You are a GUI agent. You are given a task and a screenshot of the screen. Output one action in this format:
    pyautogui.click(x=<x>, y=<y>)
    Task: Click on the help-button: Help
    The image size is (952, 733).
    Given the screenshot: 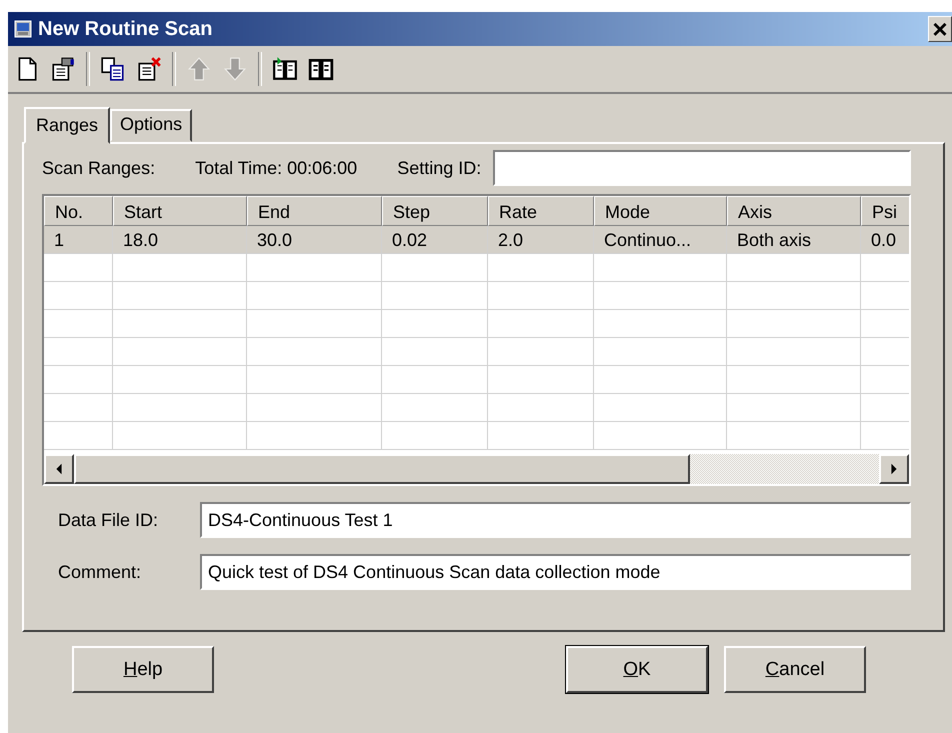 What is the action you would take?
    pyautogui.click(x=143, y=669)
    